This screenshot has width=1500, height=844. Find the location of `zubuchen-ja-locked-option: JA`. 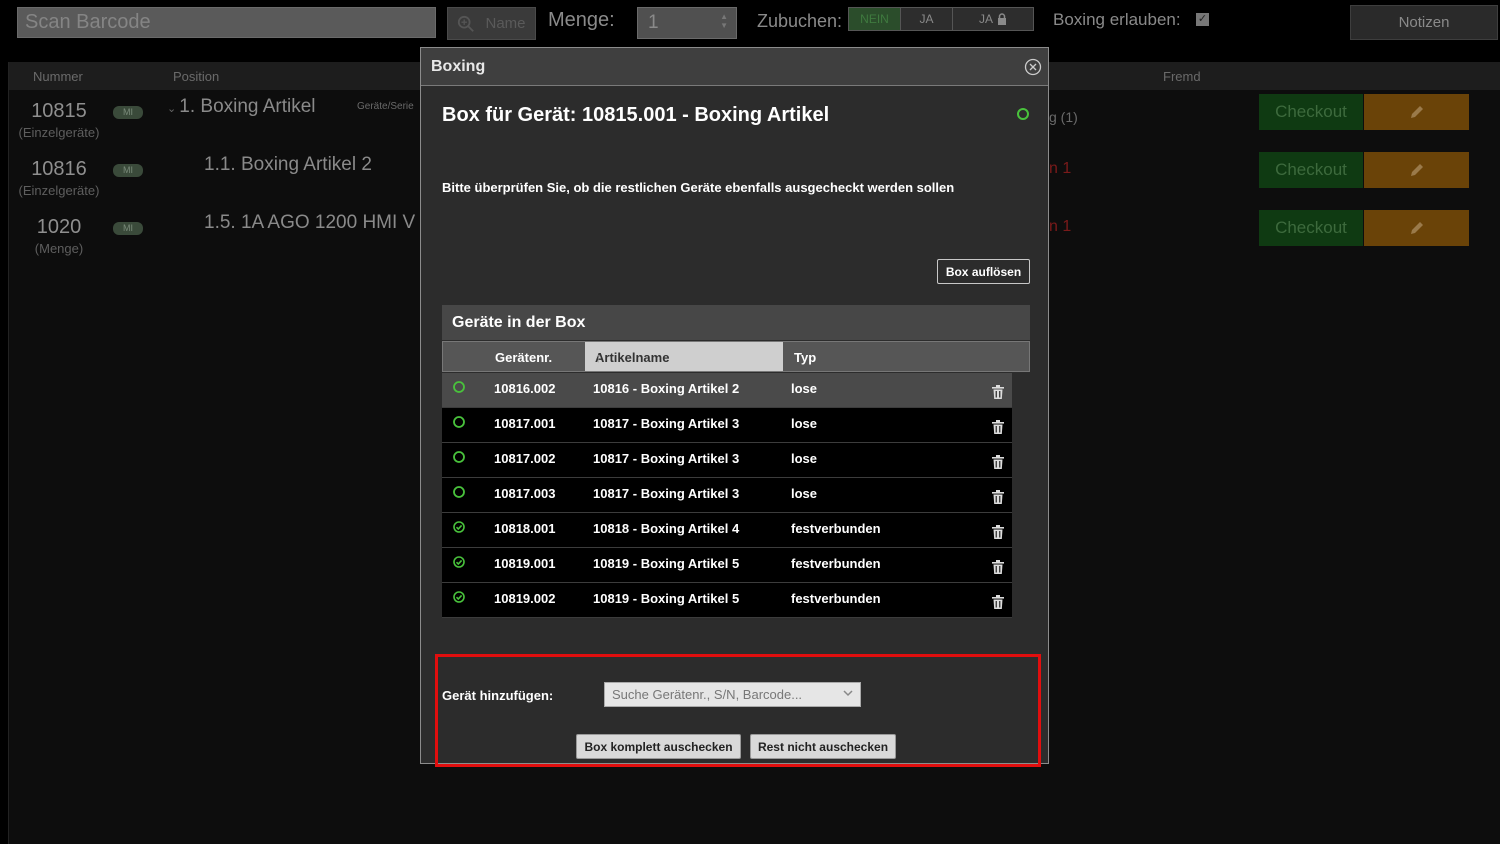

zubuchen-ja-locked-option: JA is located at coordinates (993, 19).